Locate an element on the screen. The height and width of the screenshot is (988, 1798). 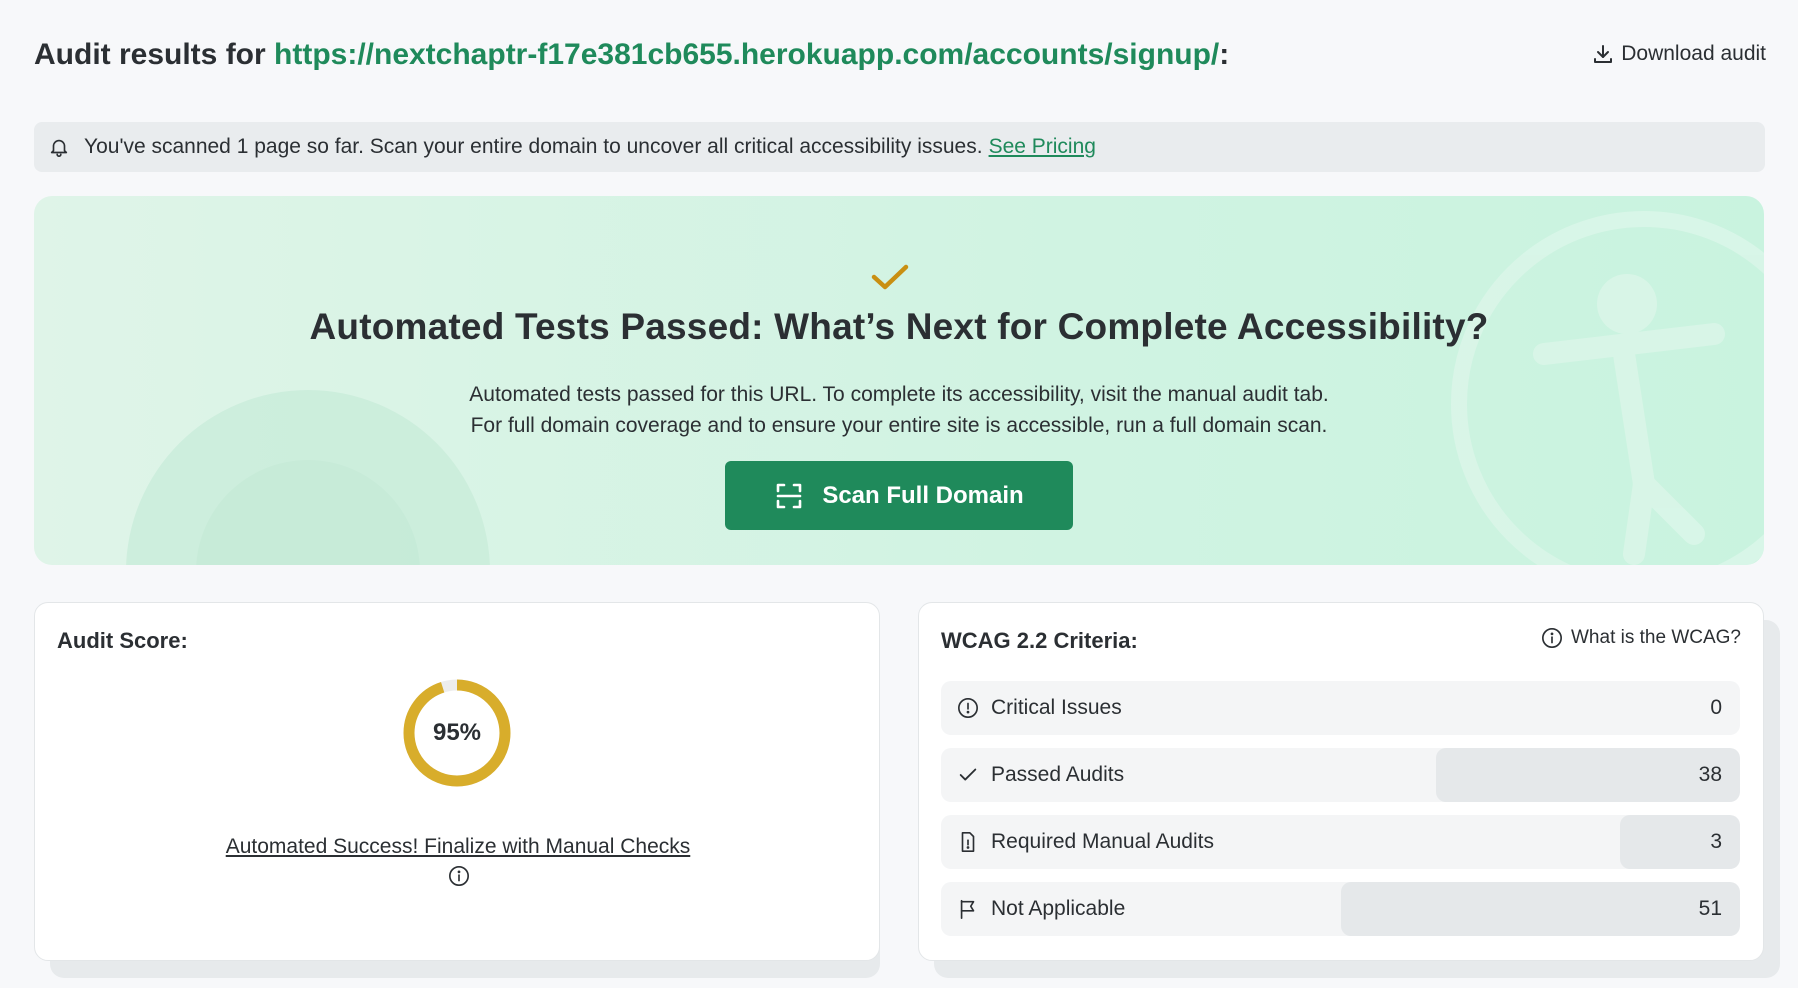
download-label: Download audit is located at coordinates (1693, 53).